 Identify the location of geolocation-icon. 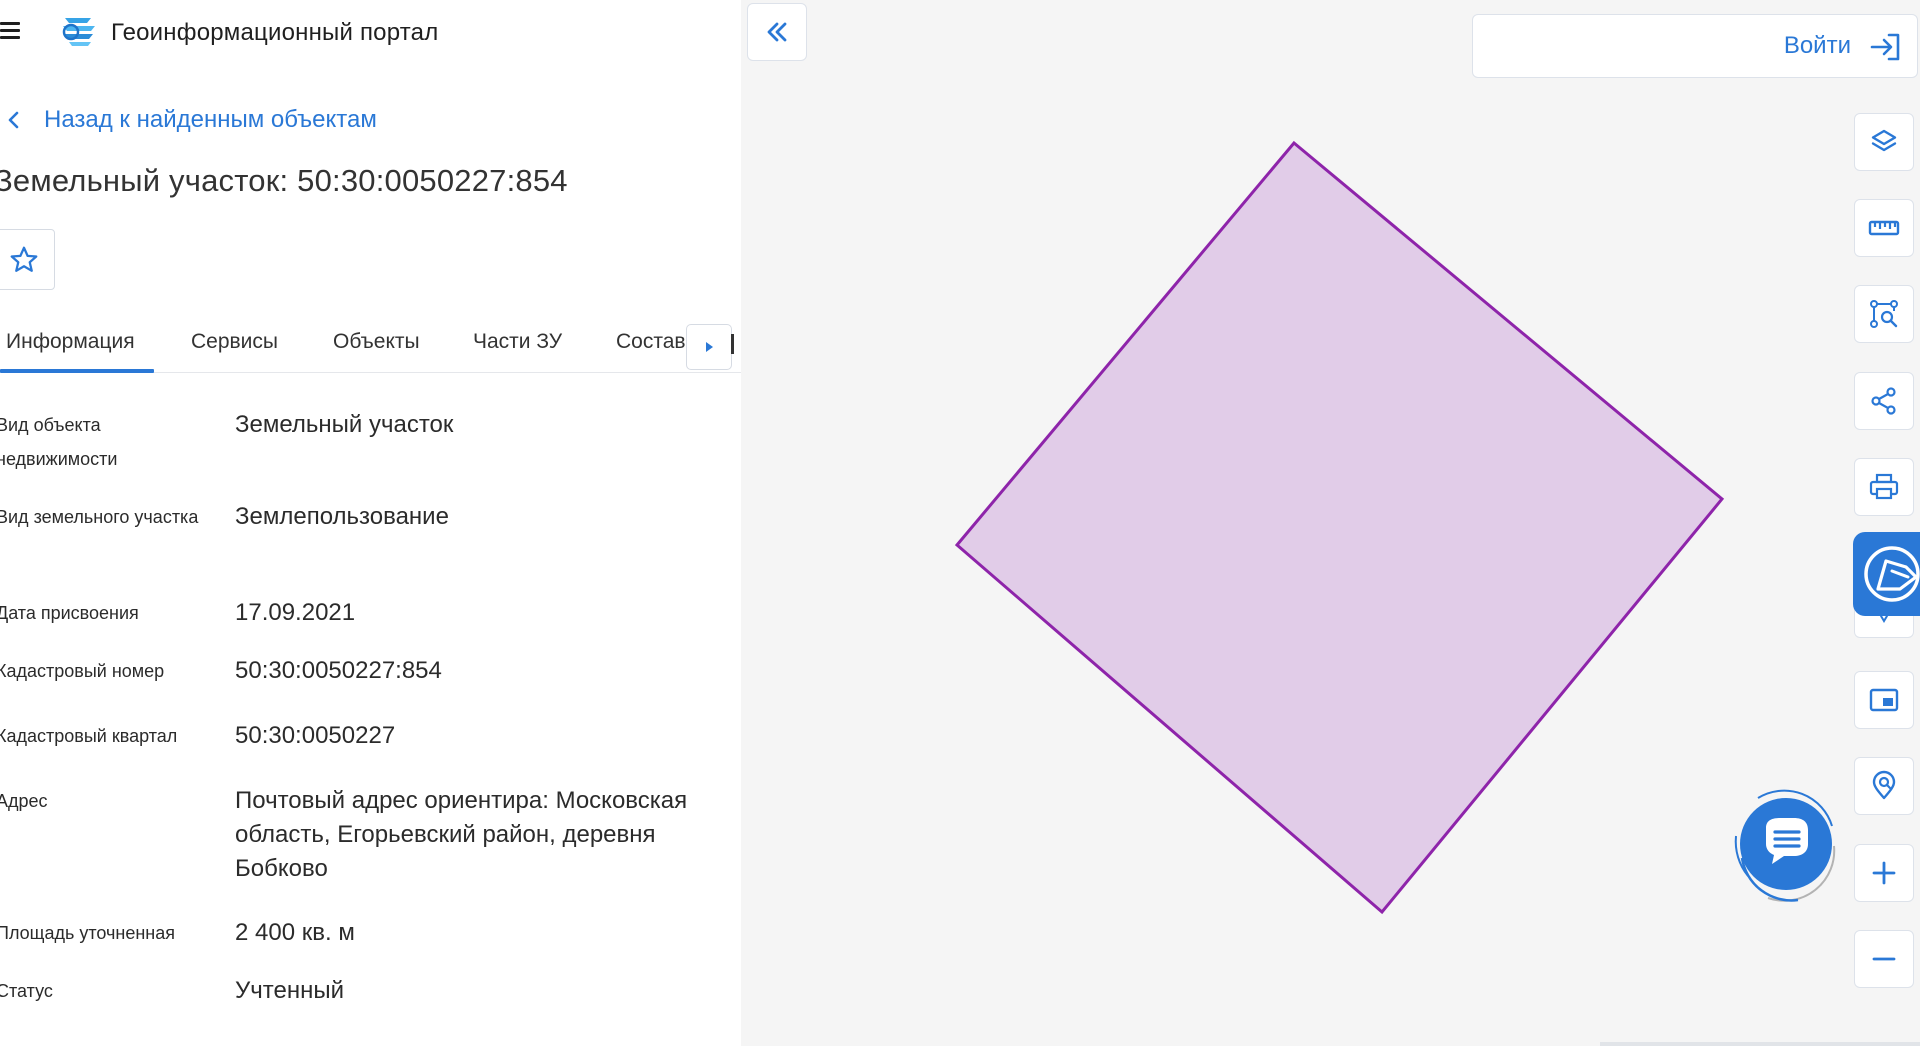
(1884, 785).